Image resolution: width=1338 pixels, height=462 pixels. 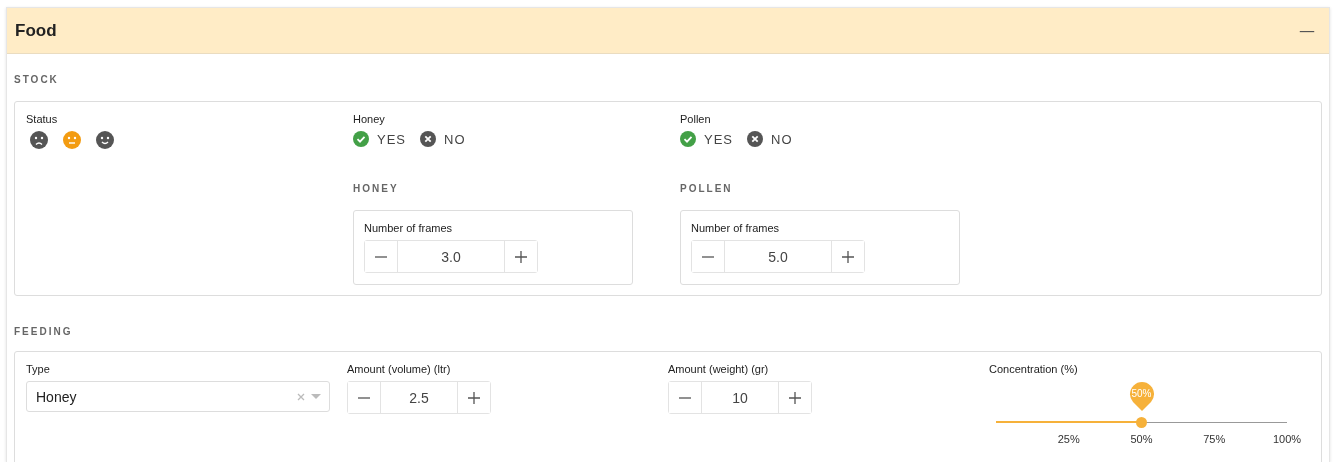 I want to click on sad-face-icon, so click(x=39, y=140).